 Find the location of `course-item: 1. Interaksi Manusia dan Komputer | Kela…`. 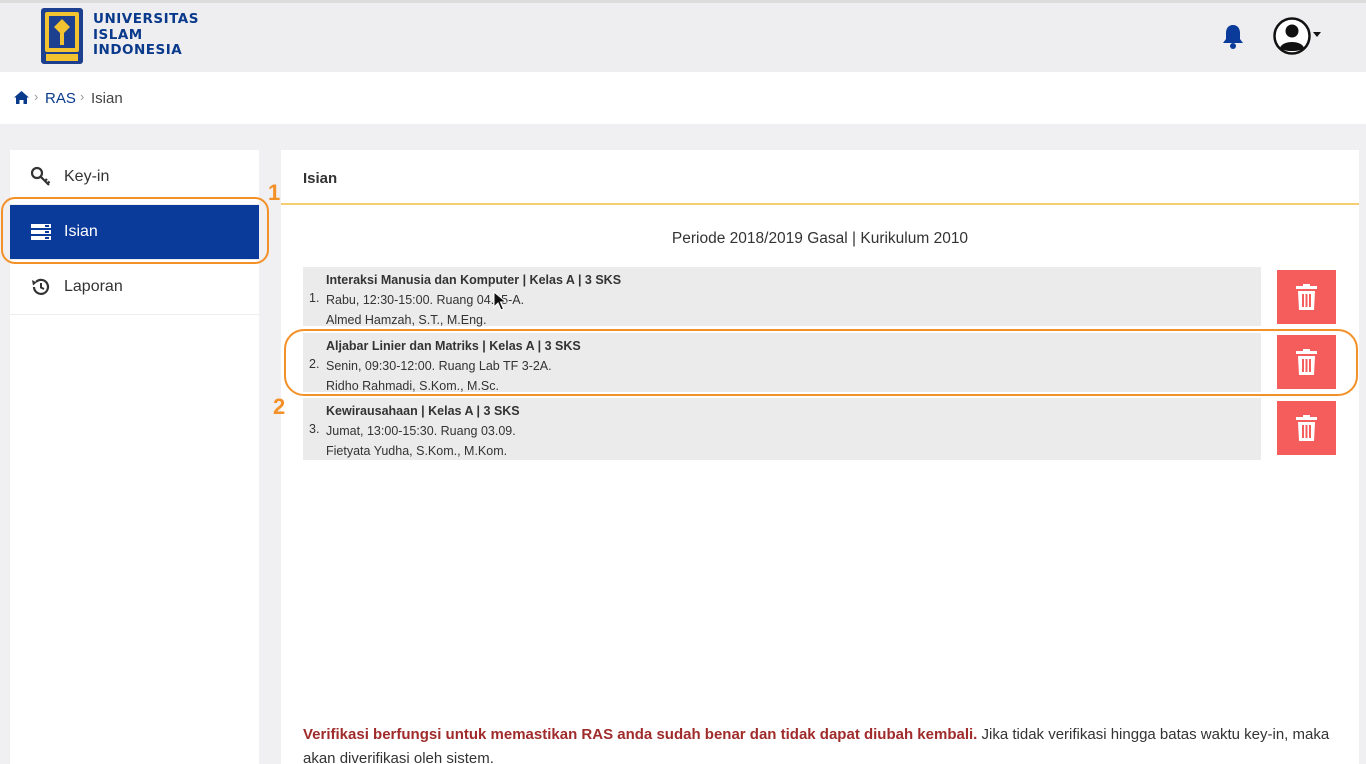

course-item: 1. Interaksi Manusia dan Komputer | Kela… is located at coordinates (782, 297).